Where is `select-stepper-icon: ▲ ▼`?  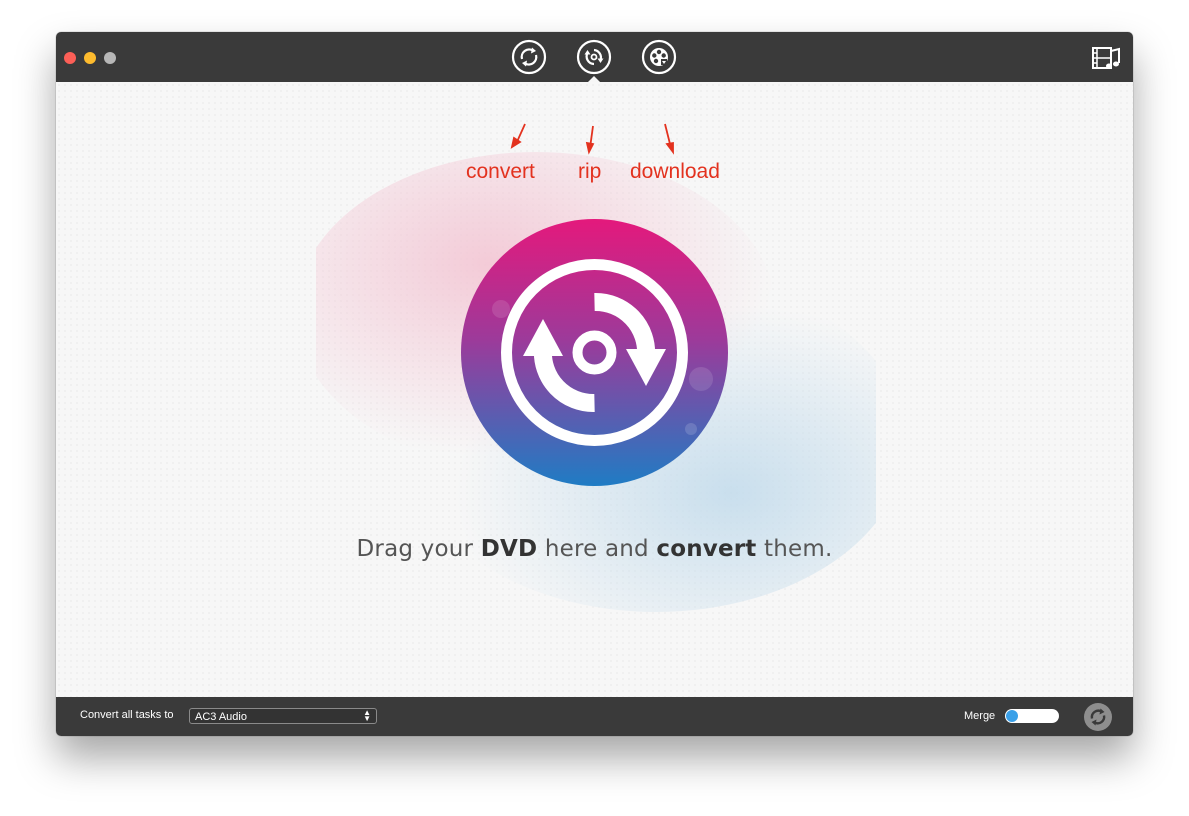 select-stepper-icon: ▲ ▼ is located at coordinates (367, 715).